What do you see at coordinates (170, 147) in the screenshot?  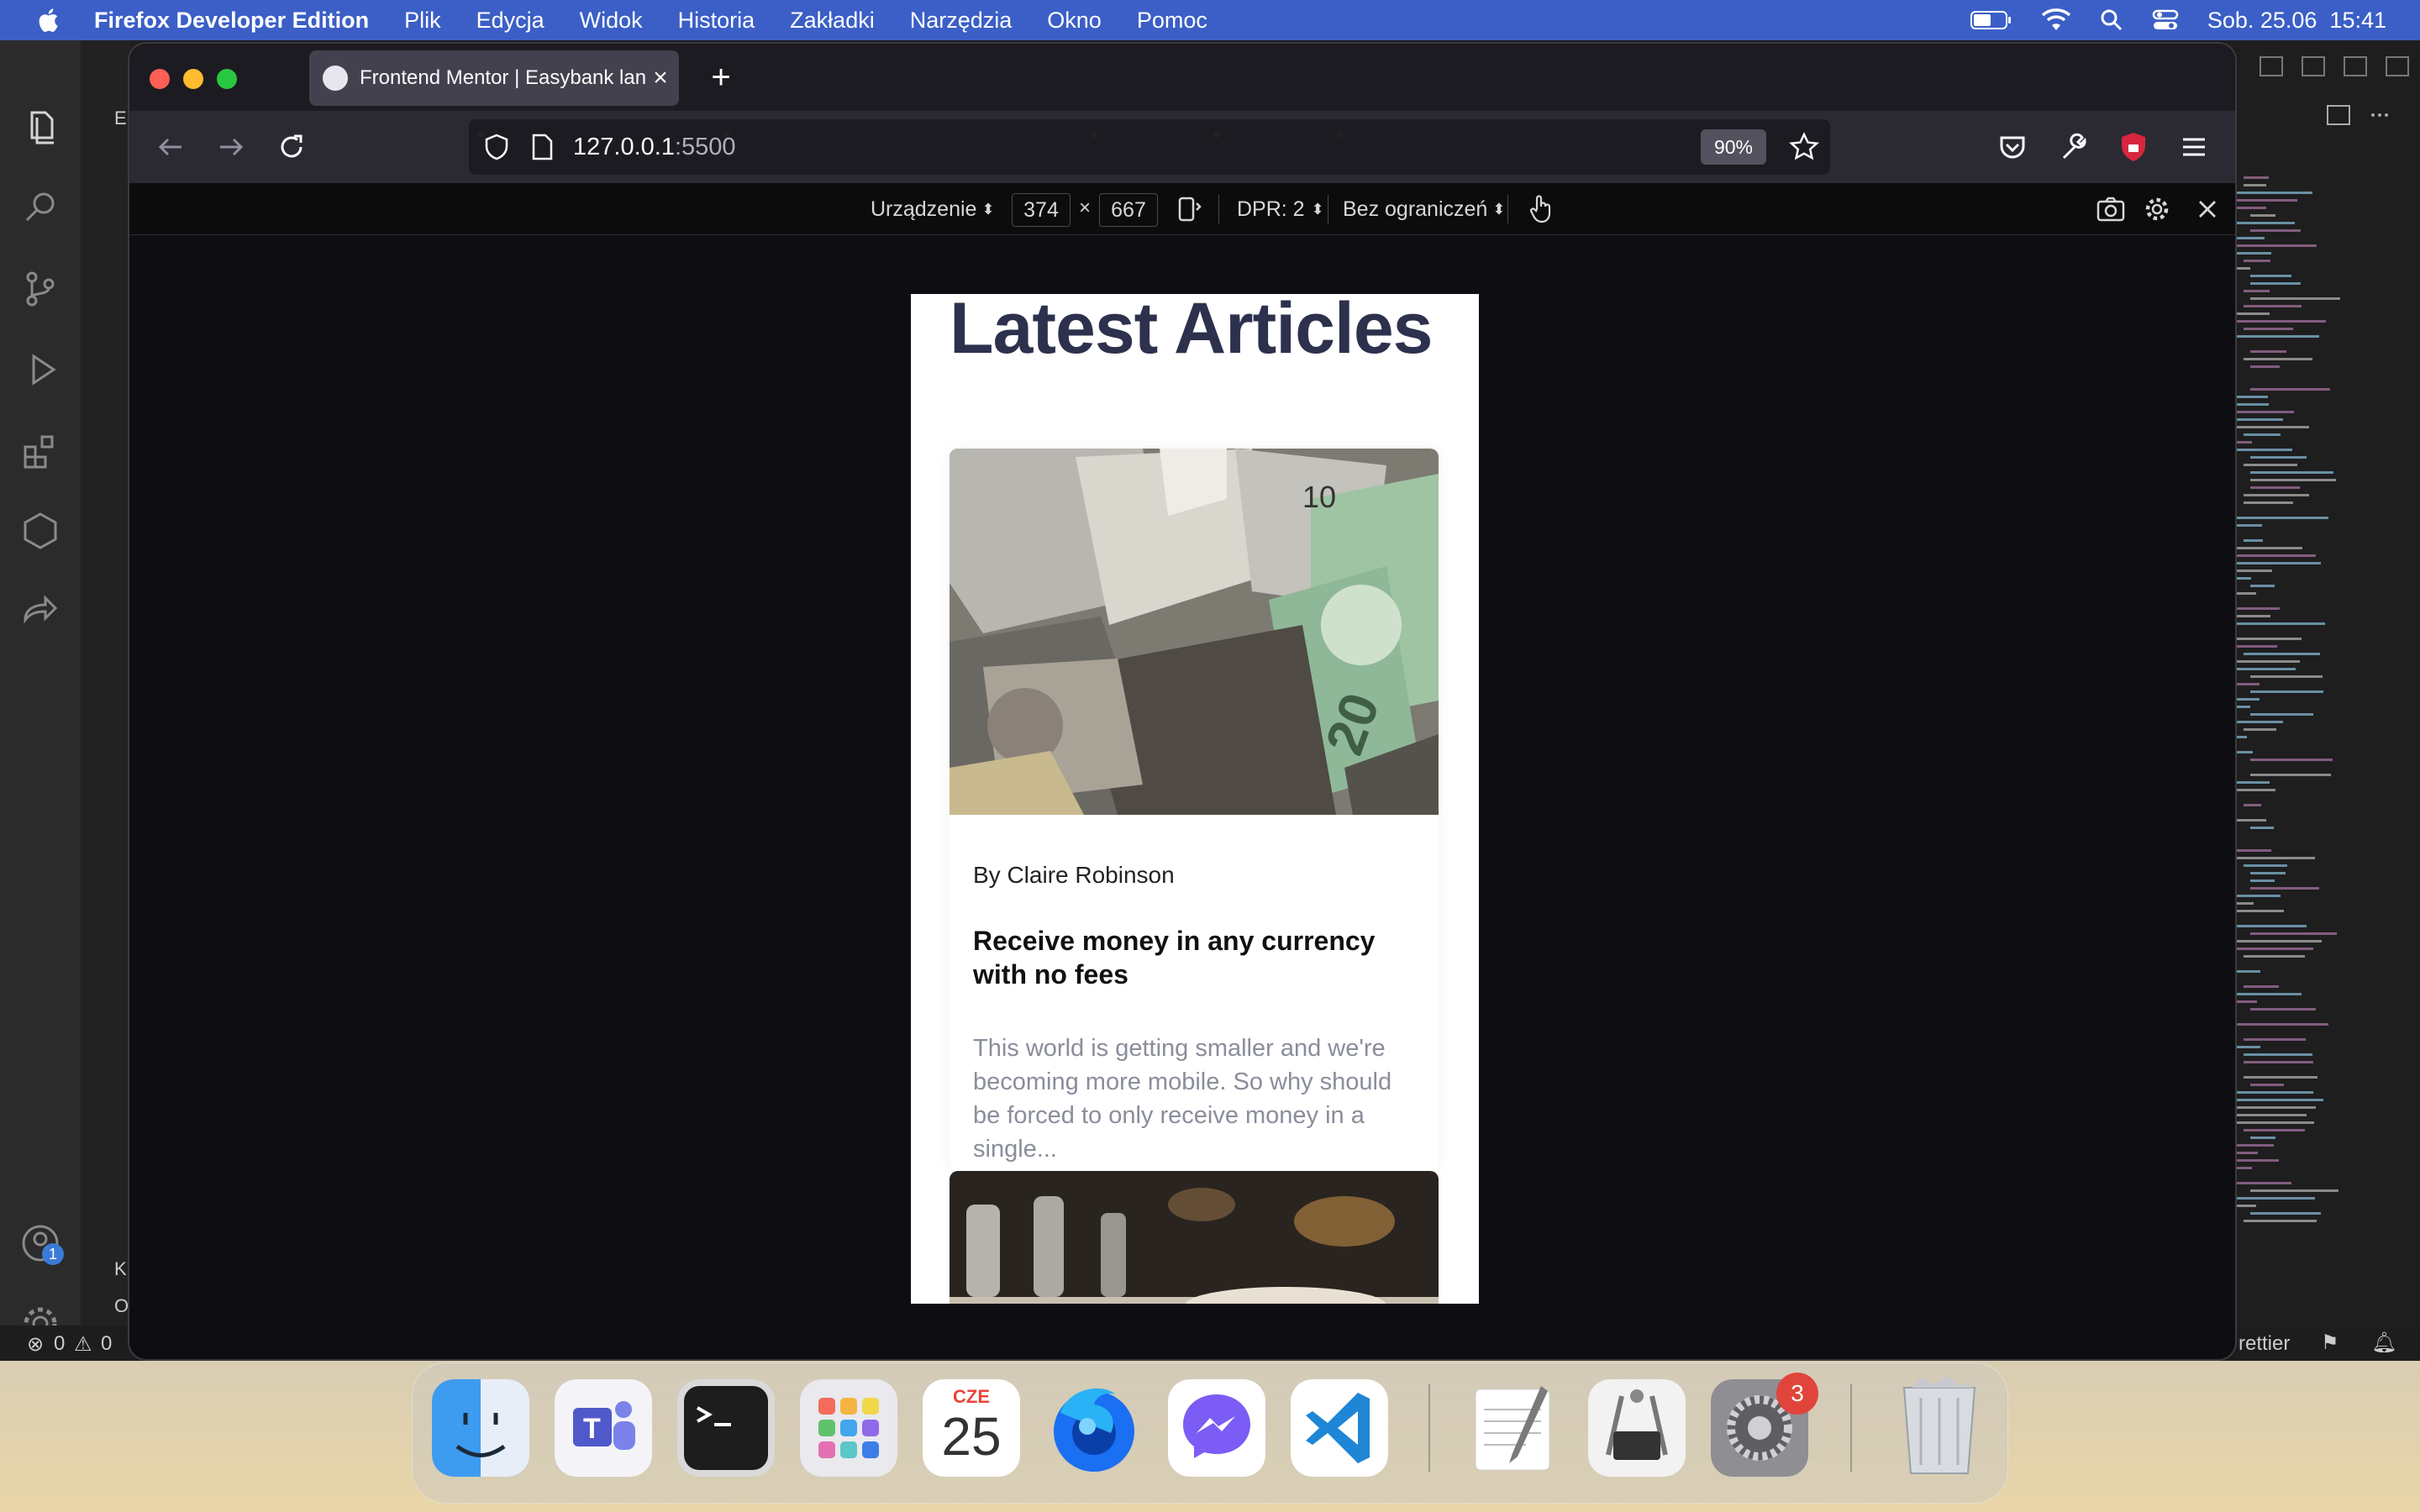 I see `back-arrow-icon` at bounding box center [170, 147].